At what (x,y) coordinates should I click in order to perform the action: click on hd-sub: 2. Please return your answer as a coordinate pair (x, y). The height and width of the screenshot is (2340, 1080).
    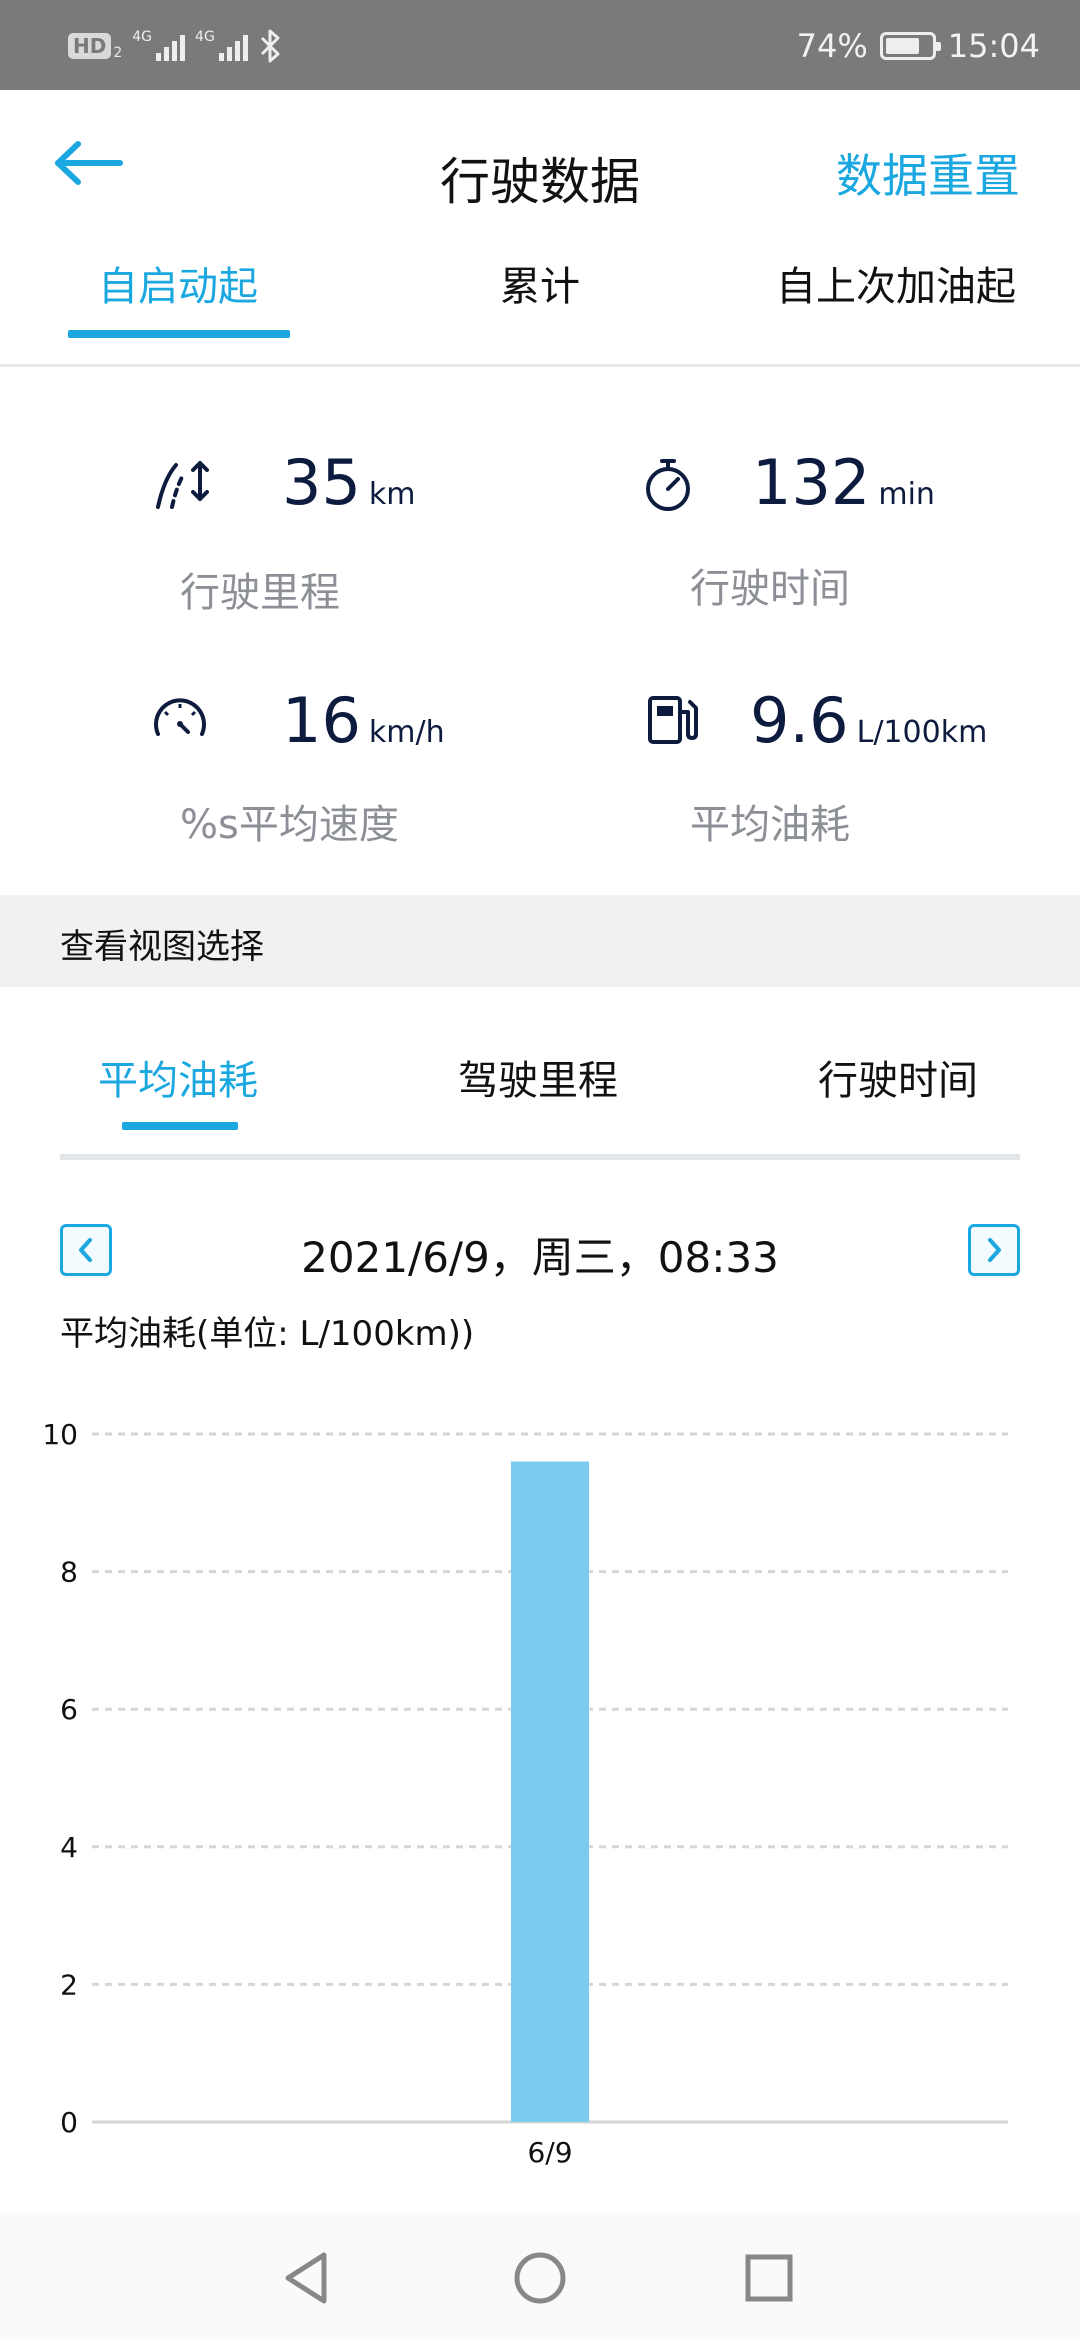
    Looking at the image, I should click on (118, 53).